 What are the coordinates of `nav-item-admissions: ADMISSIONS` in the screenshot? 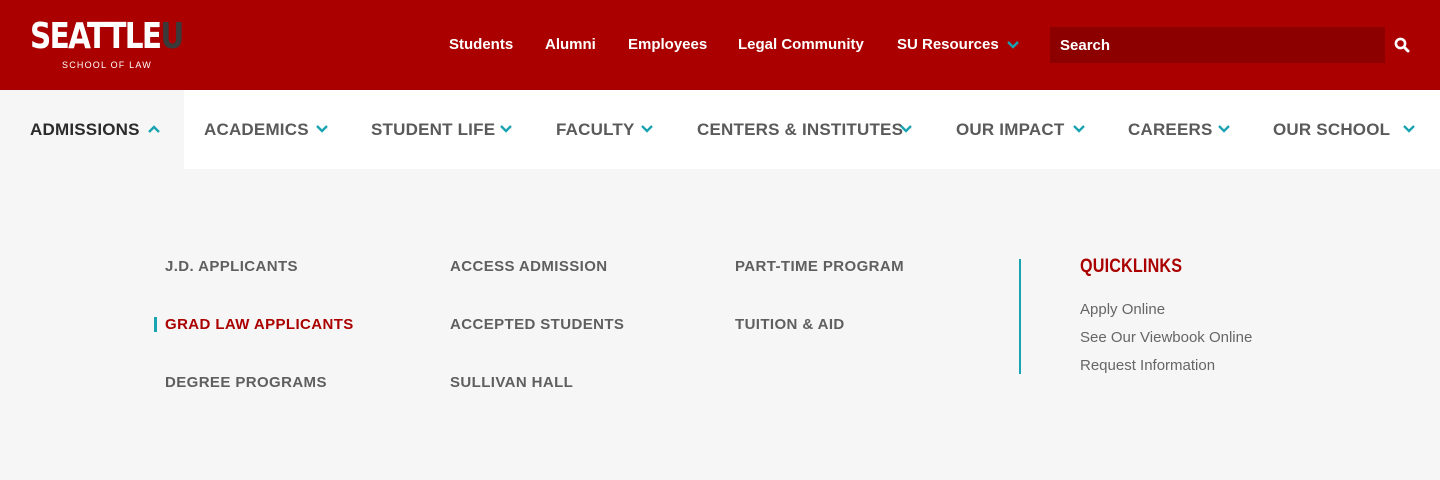 It's located at (92, 129).